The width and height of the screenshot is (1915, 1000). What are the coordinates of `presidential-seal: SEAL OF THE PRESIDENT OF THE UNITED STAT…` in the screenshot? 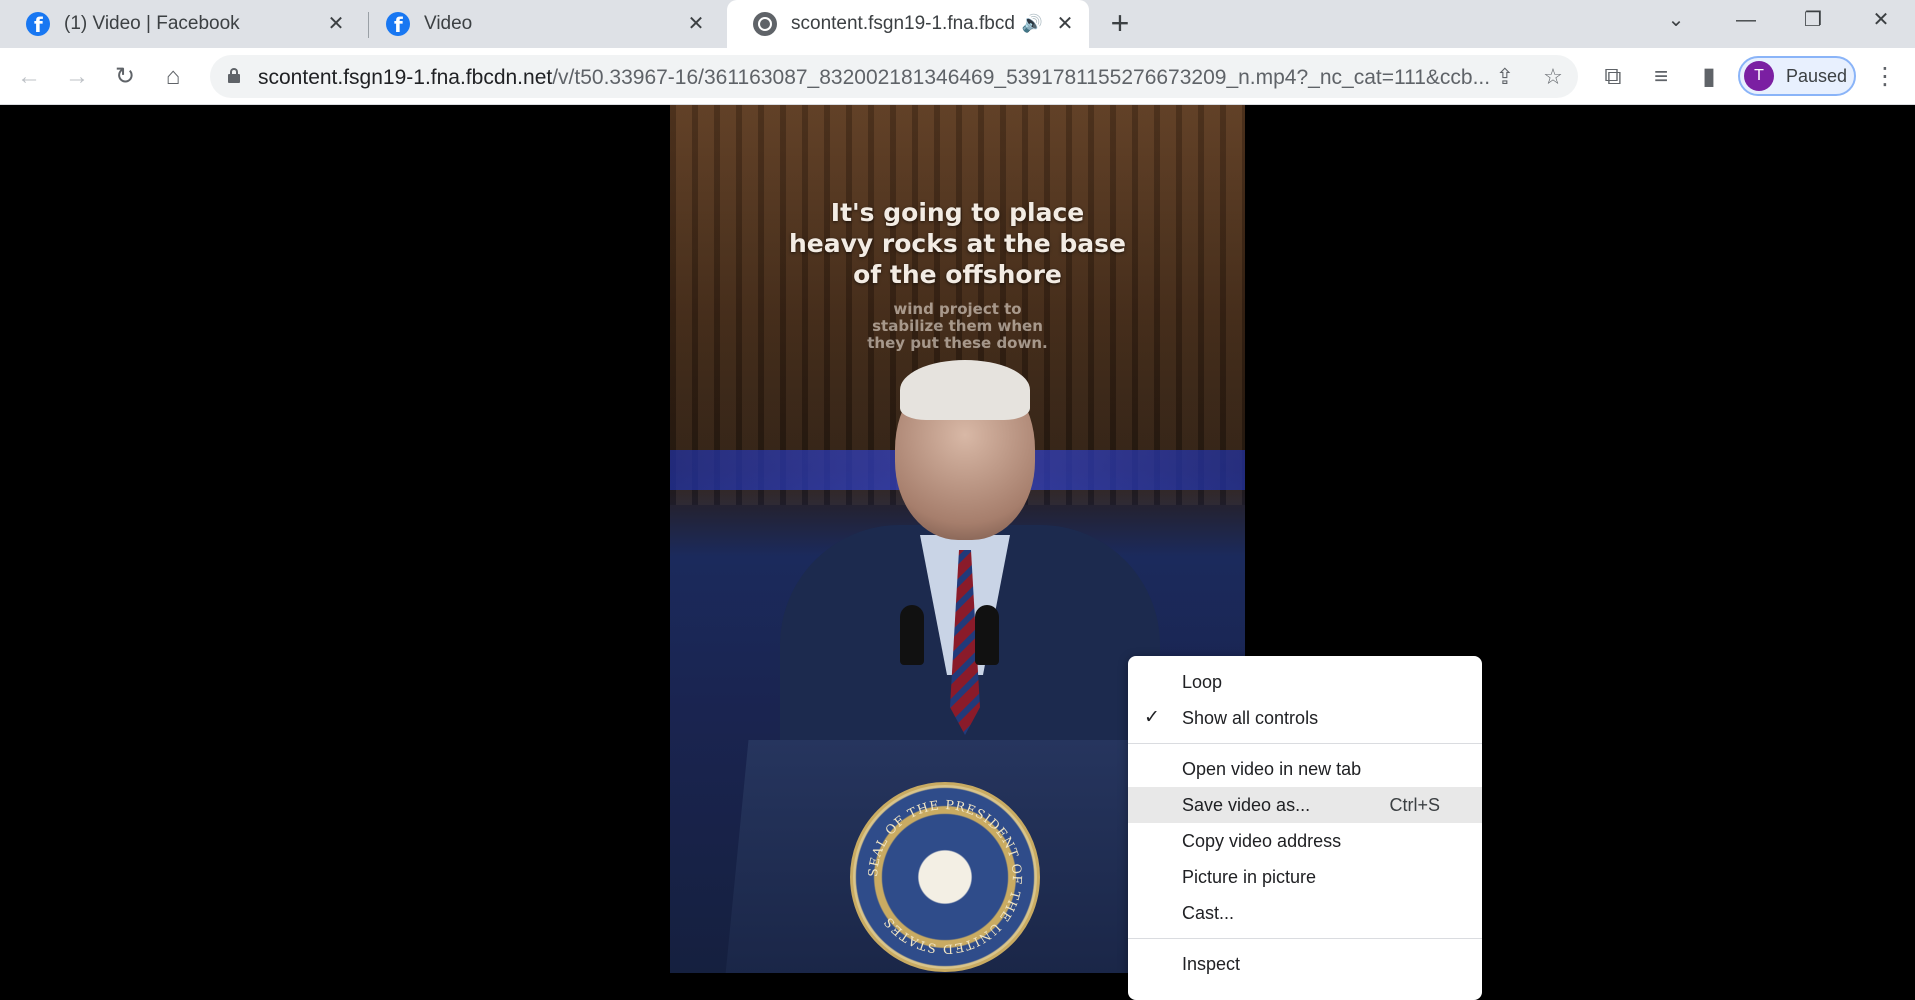 It's located at (945, 877).